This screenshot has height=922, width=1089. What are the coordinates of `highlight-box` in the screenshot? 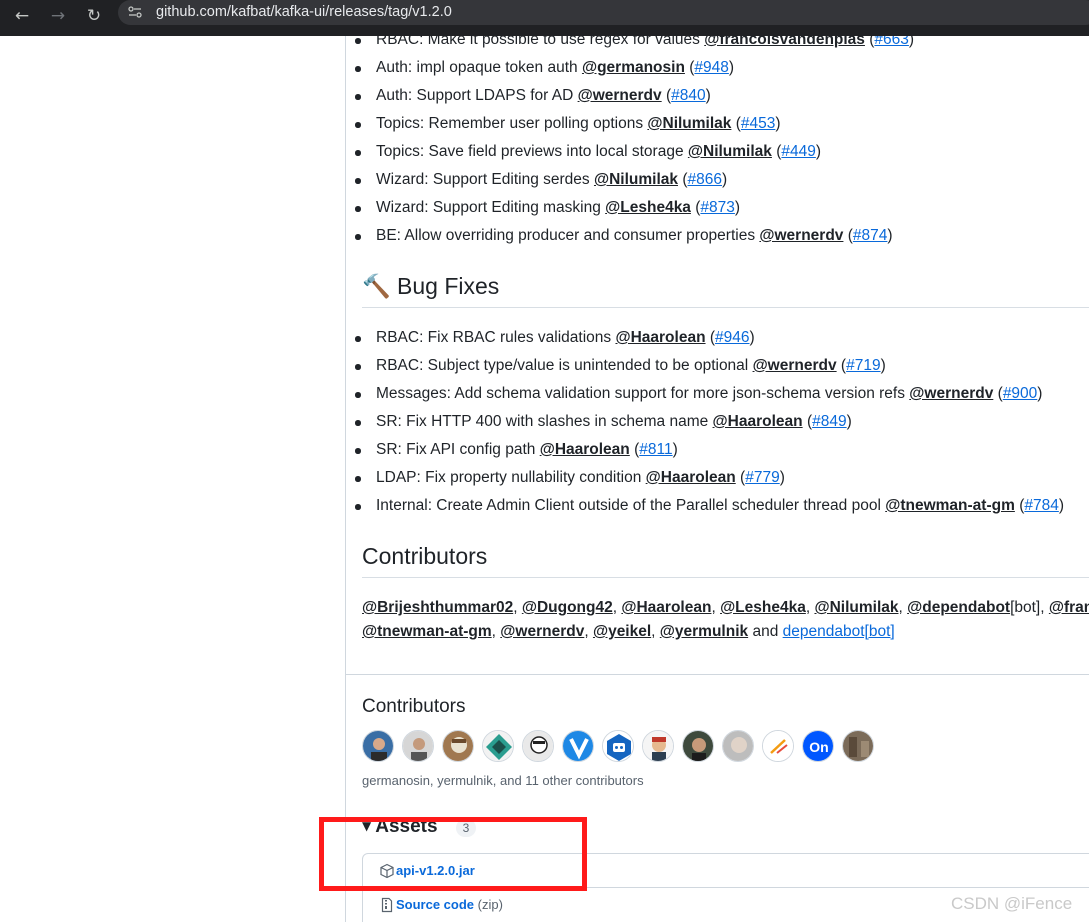 It's located at (453, 854).